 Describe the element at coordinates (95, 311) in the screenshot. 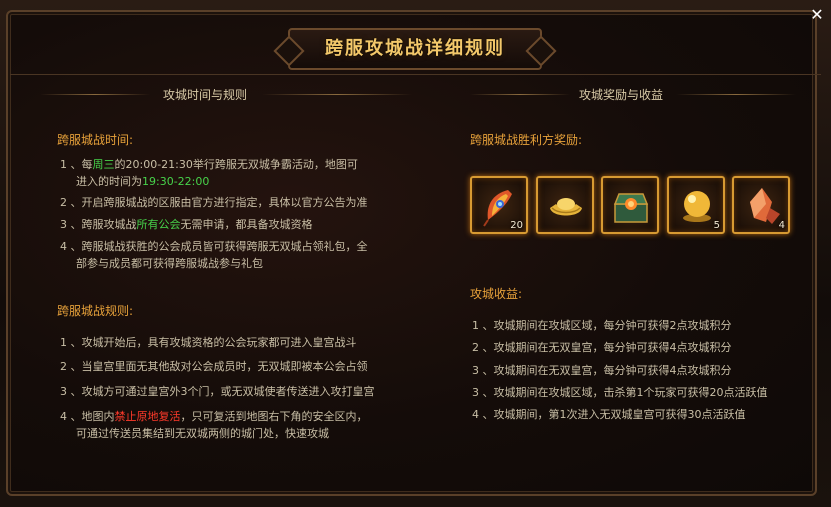

I see `rules-heading: 跨服城战规则:` at that location.